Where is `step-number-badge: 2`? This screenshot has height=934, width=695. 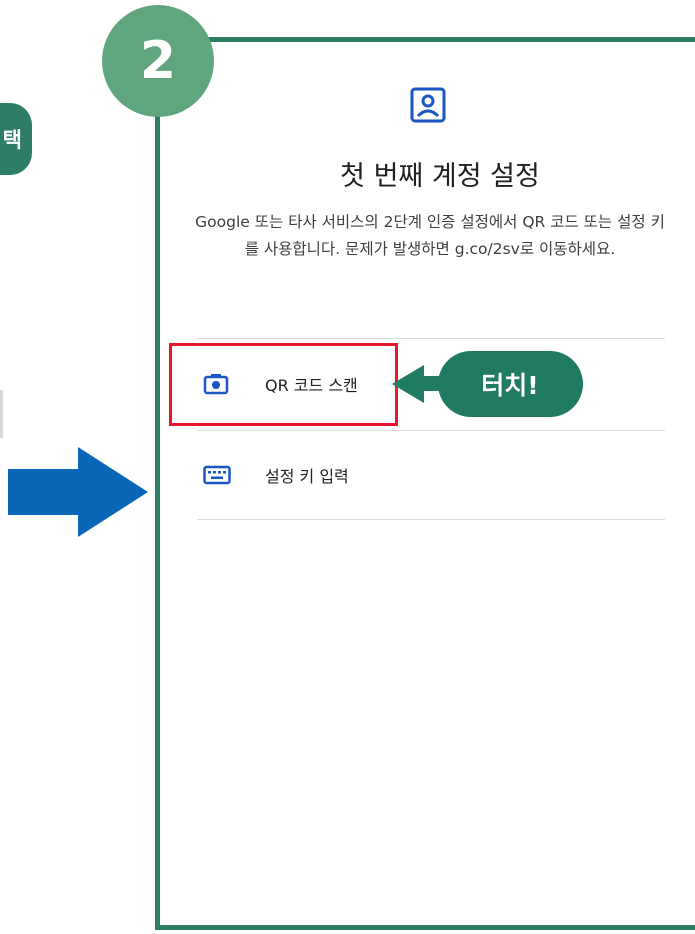 step-number-badge: 2 is located at coordinates (158, 61).